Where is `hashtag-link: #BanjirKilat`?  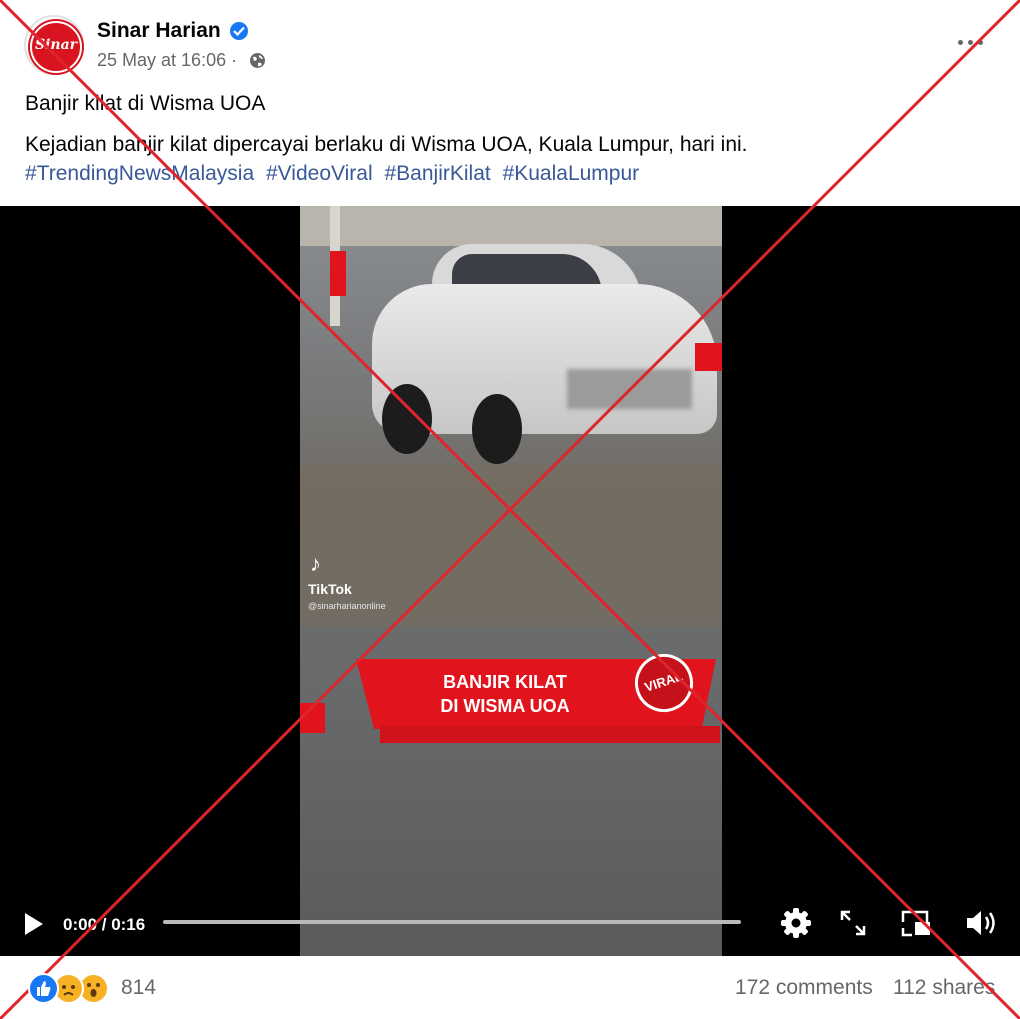
hashtag-link: #BanjirKilat is located at coordinates (437, 173).